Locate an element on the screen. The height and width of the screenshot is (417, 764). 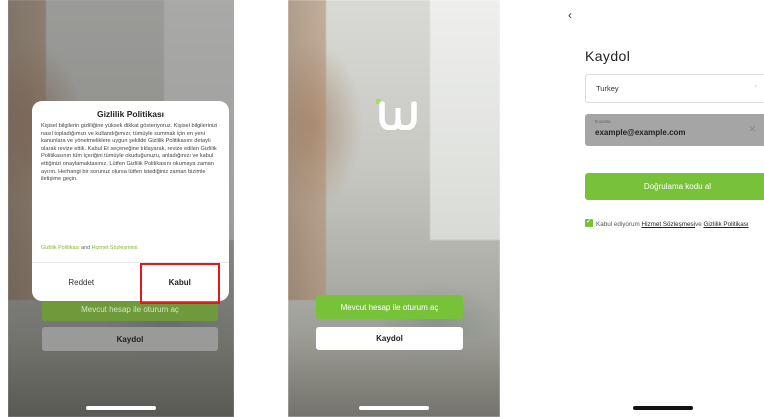
login-existing-account-button: Mevcut hesap ile oturum aç is located at coordinates (389, 307).